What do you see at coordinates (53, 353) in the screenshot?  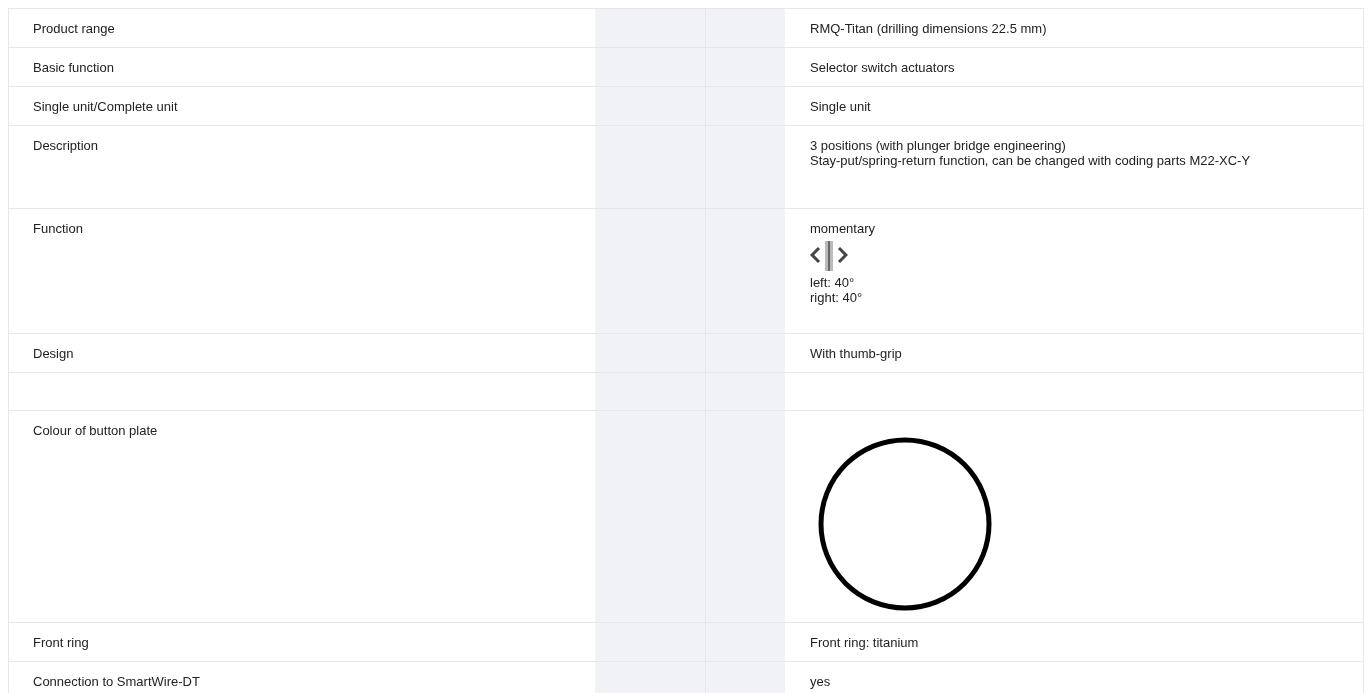 I see `property-label: Design` at bounding box center [53, 353].